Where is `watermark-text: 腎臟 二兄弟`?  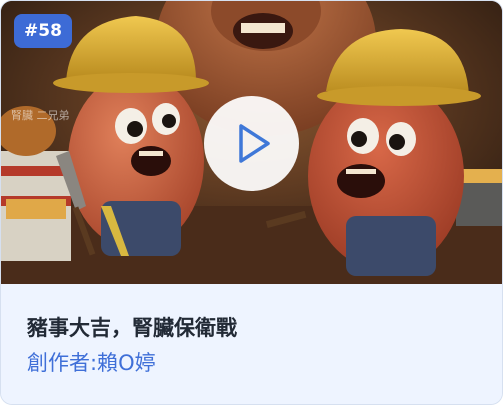 watermark-text: 腎臟 二兄弟 is located at coordinates (40, 115).